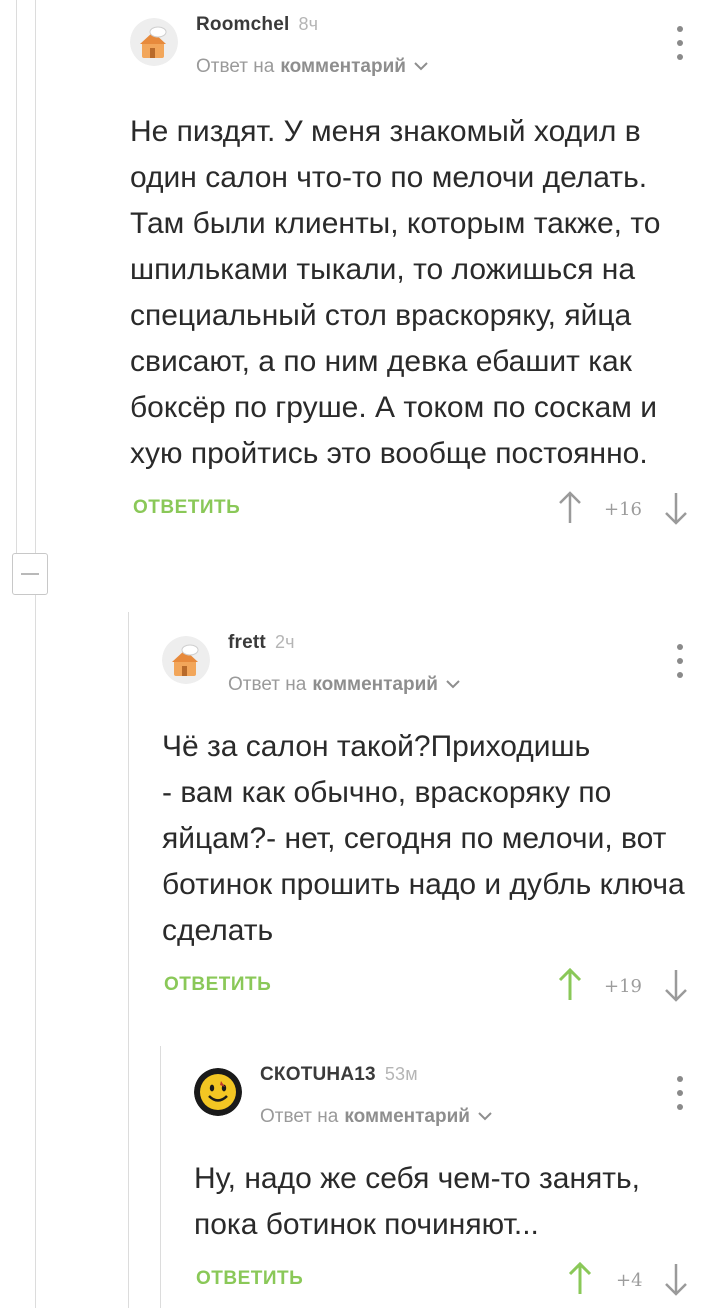  Describe the element at coordinates (442, 1282) in the screenshot. I see `comment-actions: ОТВЕТИТЬ +4` at that location.